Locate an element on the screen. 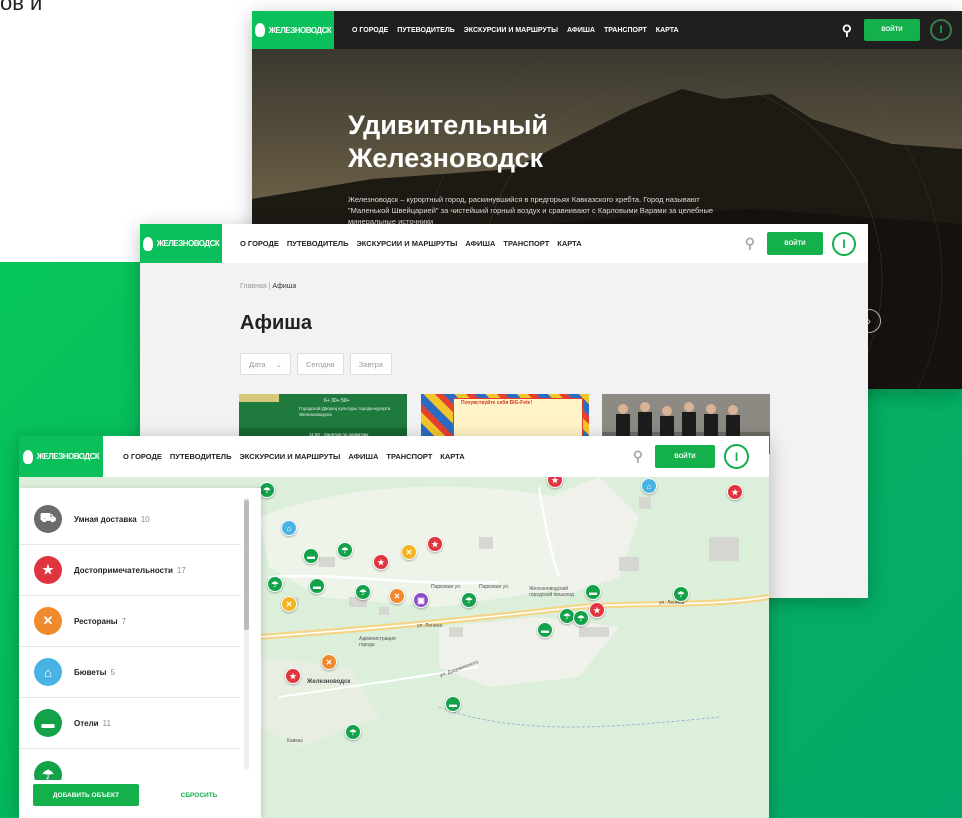  street-label: Администрация города is located at coordinates (377, 642).